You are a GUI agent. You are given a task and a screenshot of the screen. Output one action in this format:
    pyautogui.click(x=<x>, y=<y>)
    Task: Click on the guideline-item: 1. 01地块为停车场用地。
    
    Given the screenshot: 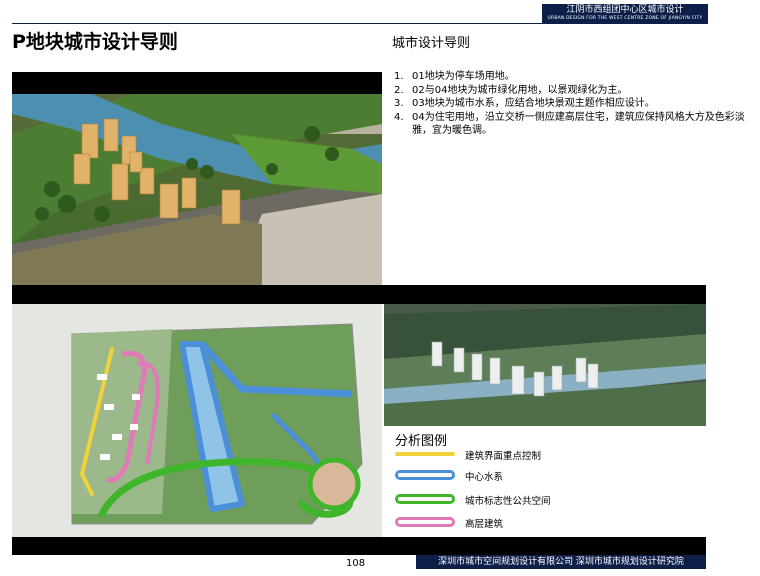 What is the action you would take?
    pyautogui.click(x=454, y=76)
    